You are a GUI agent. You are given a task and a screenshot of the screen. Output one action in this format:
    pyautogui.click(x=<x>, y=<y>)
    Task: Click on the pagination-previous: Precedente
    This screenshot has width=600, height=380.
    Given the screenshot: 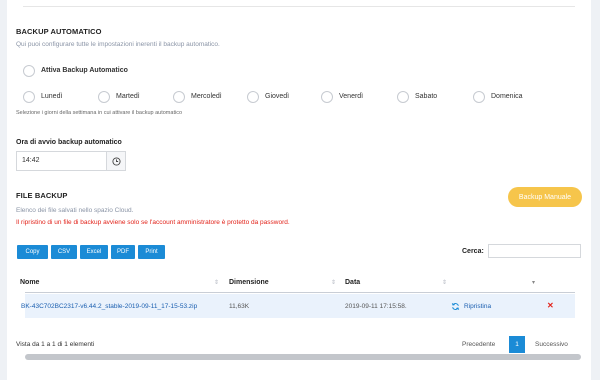 What is the action you would take?
    pyautogui.click(x=478, y=344)
    